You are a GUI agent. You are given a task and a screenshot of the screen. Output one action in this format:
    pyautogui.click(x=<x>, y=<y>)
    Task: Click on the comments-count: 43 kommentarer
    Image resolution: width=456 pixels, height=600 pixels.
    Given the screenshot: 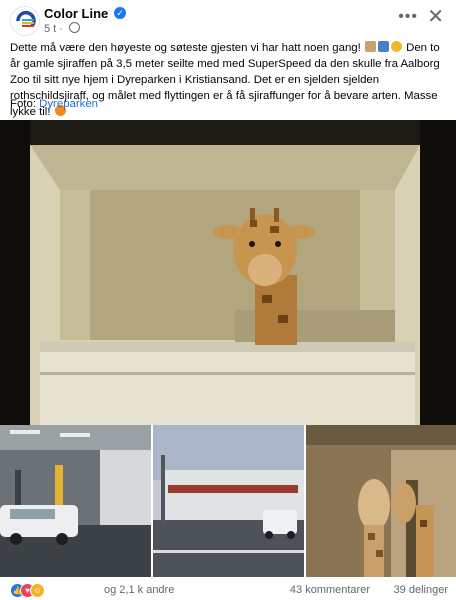 What is the action you would take?
    pyautogui.click(x=330, y=590)
    